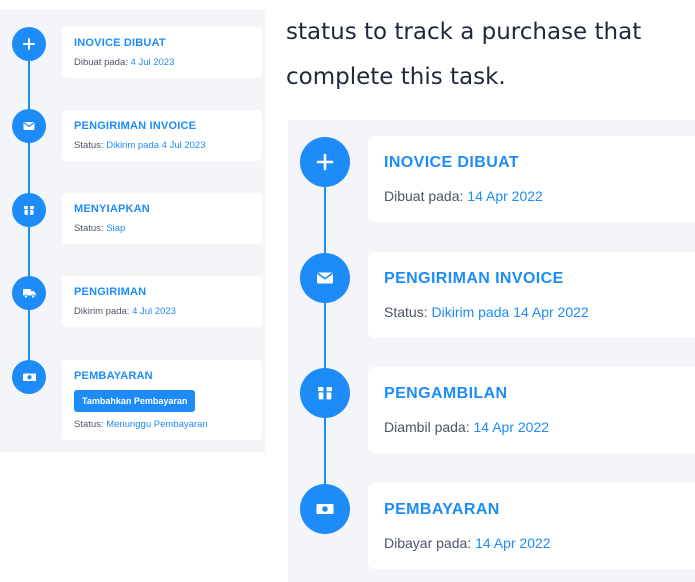 The image size is (695, 582). Describe the element at coordinates (510, 312) in the screenshot. I see `step-value: Dikirim pada 14 Apr 2022` at that location.